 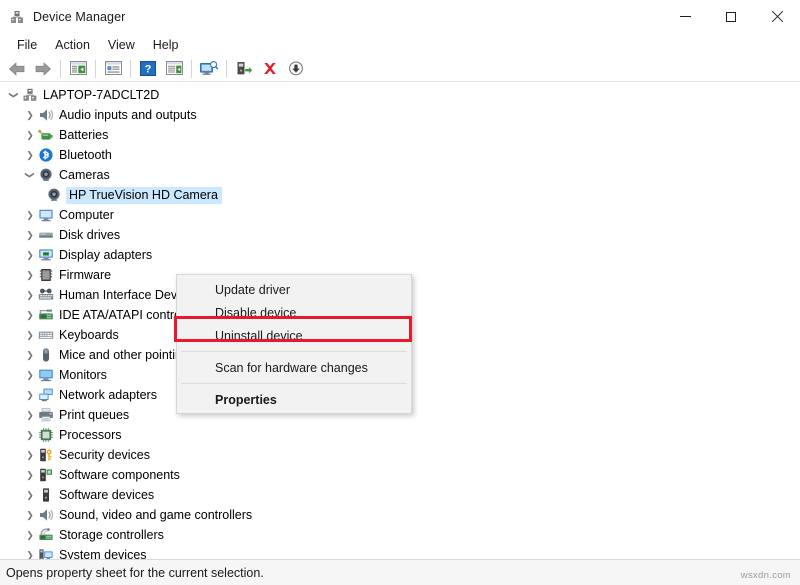 I want to click on tree-label: Computer, so click(x=86, y=215).